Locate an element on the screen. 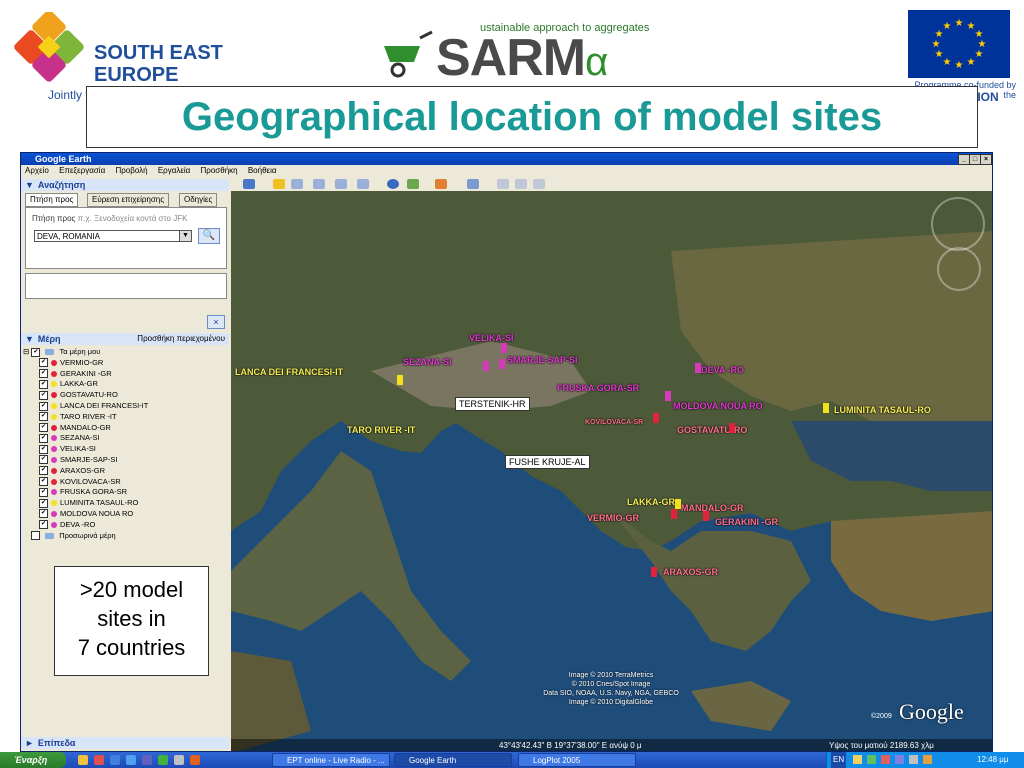  site-label-smarje: SMARJE-SAP-SI is located at coordinates (542, 360).